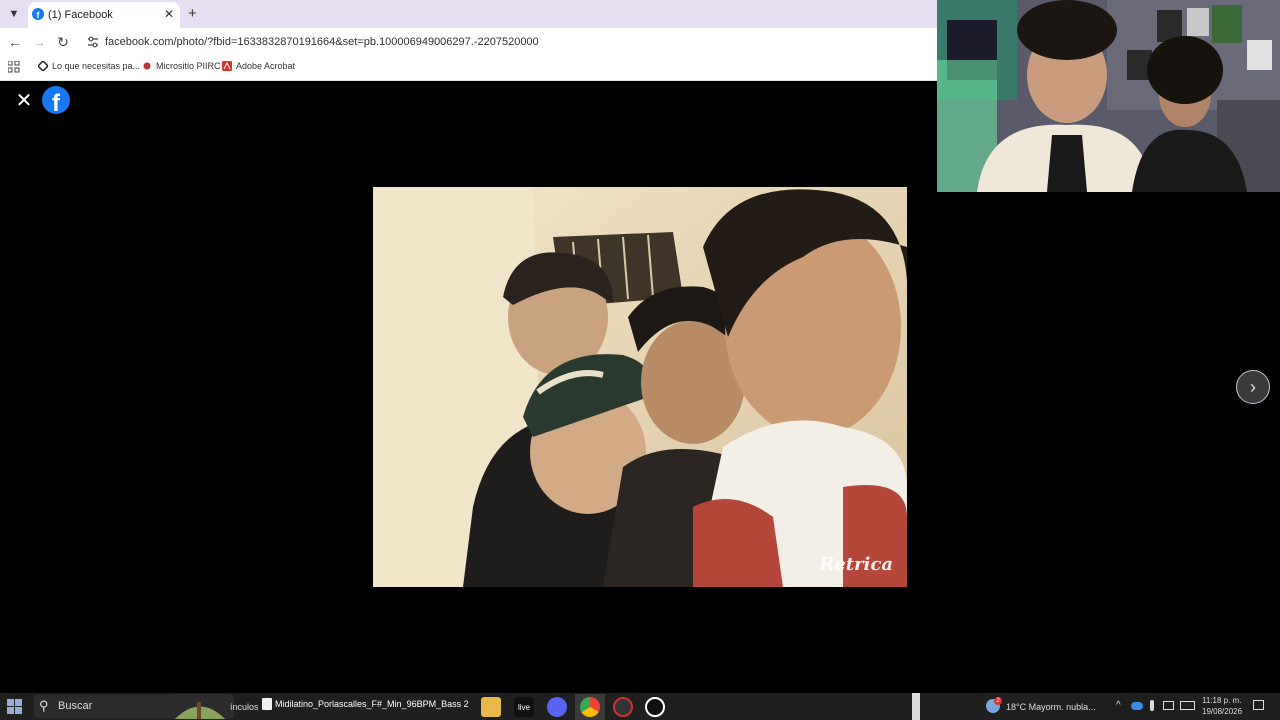  I want to click on tray-chevron-up-icon: ^, so click(1118, 705).